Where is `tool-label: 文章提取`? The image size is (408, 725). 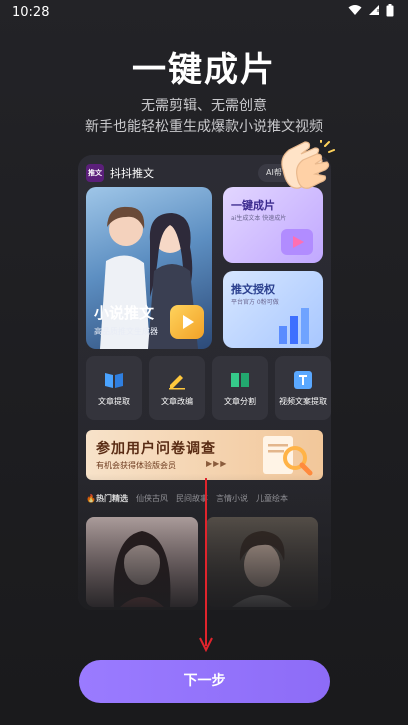
tool-label: 文章提取 is located at coordinates (114, 401).